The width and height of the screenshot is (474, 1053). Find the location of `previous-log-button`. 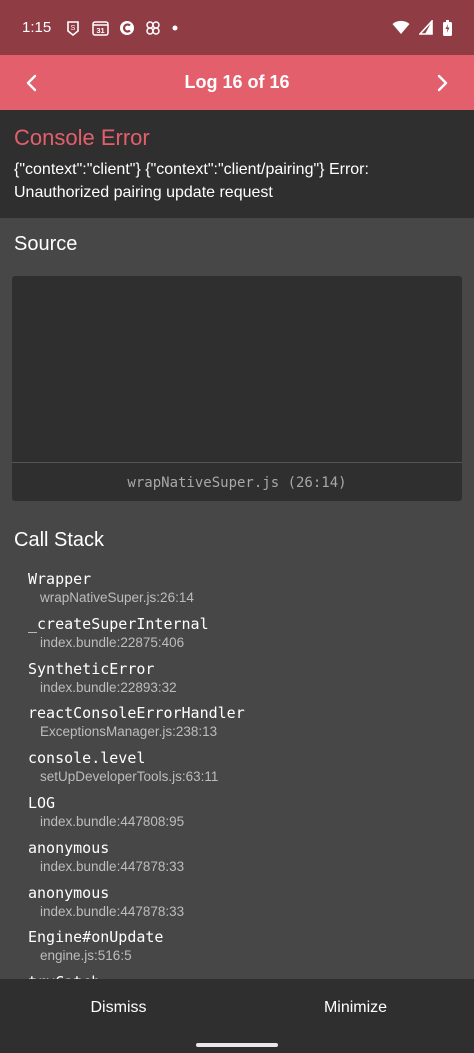

previous-log-button is located at coordinates (31, 83).